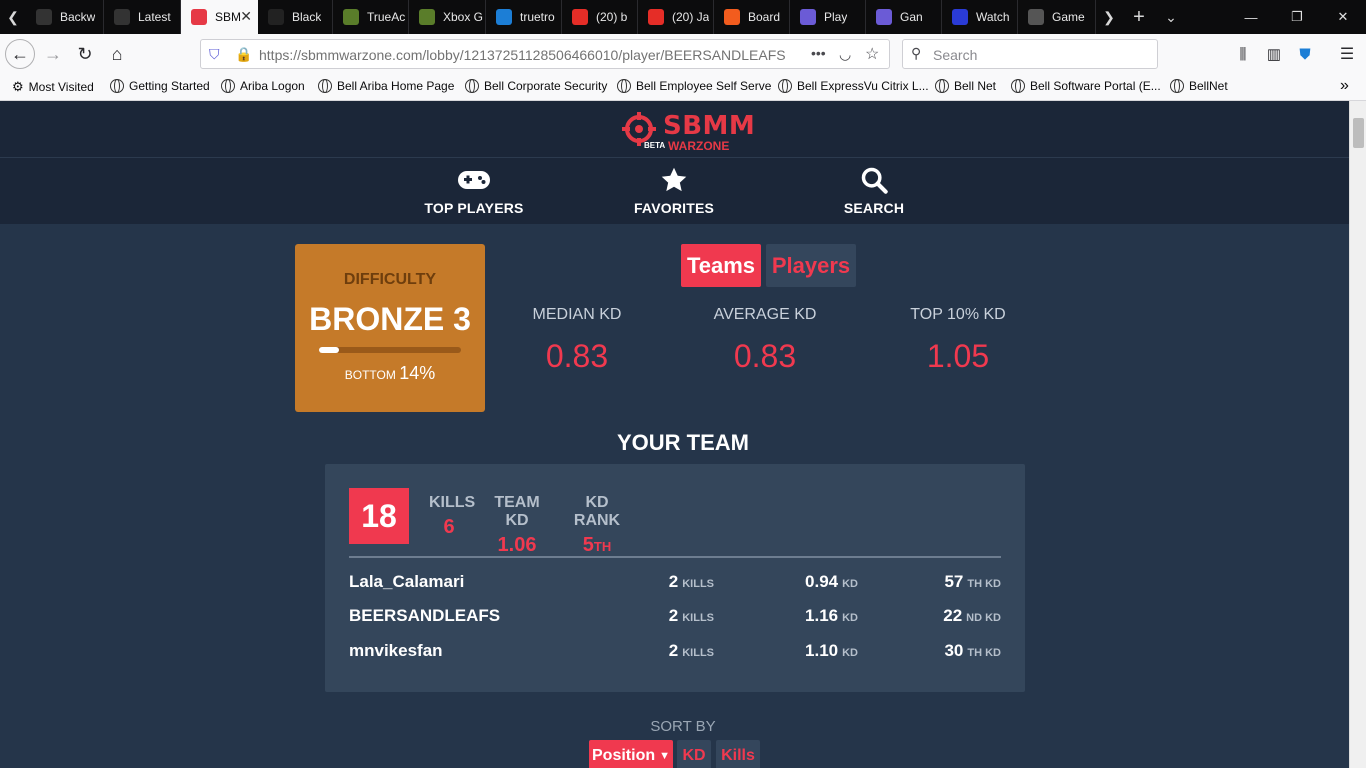 This screenshot has width=1366, height=768. I want to click on sort-kills-button: Kills, so click(738, 754).